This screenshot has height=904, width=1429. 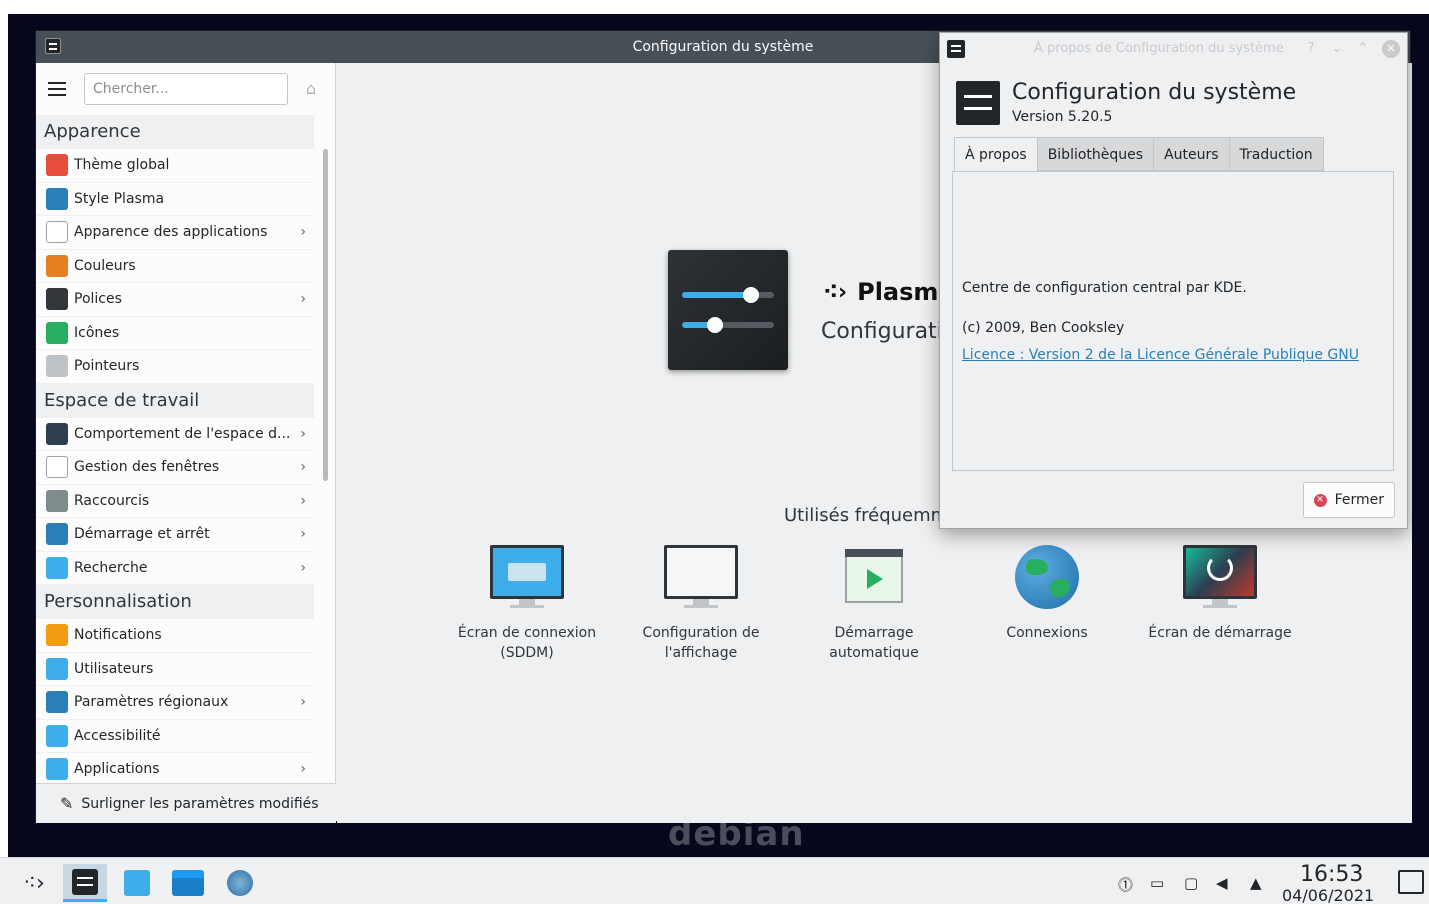 What do you see at coordinates (97, 332) in the screenshot?
I see `sidebar-item-label: Icônes` at bounding box center [97, 332].